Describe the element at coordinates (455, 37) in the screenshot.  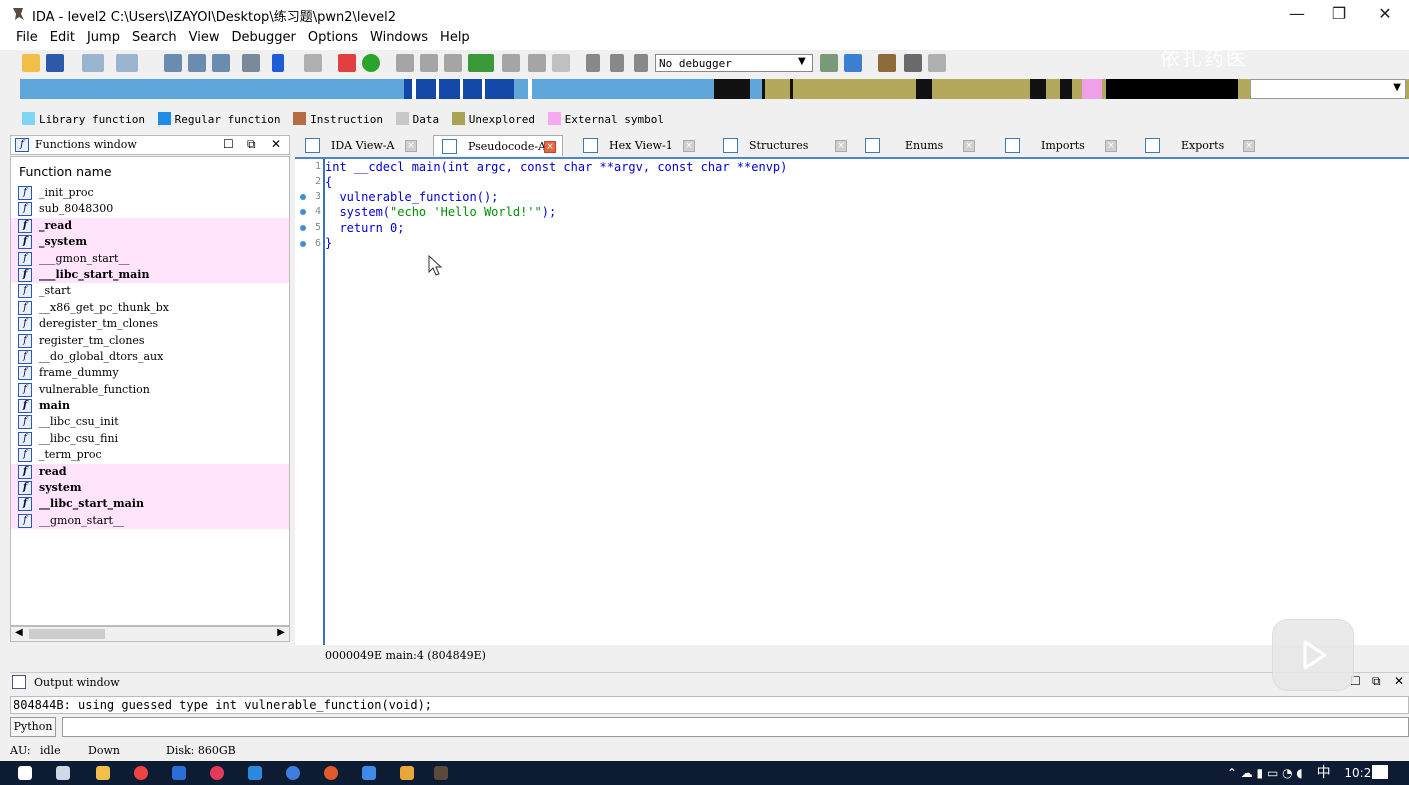
I see `menu-help: Help` at that location.